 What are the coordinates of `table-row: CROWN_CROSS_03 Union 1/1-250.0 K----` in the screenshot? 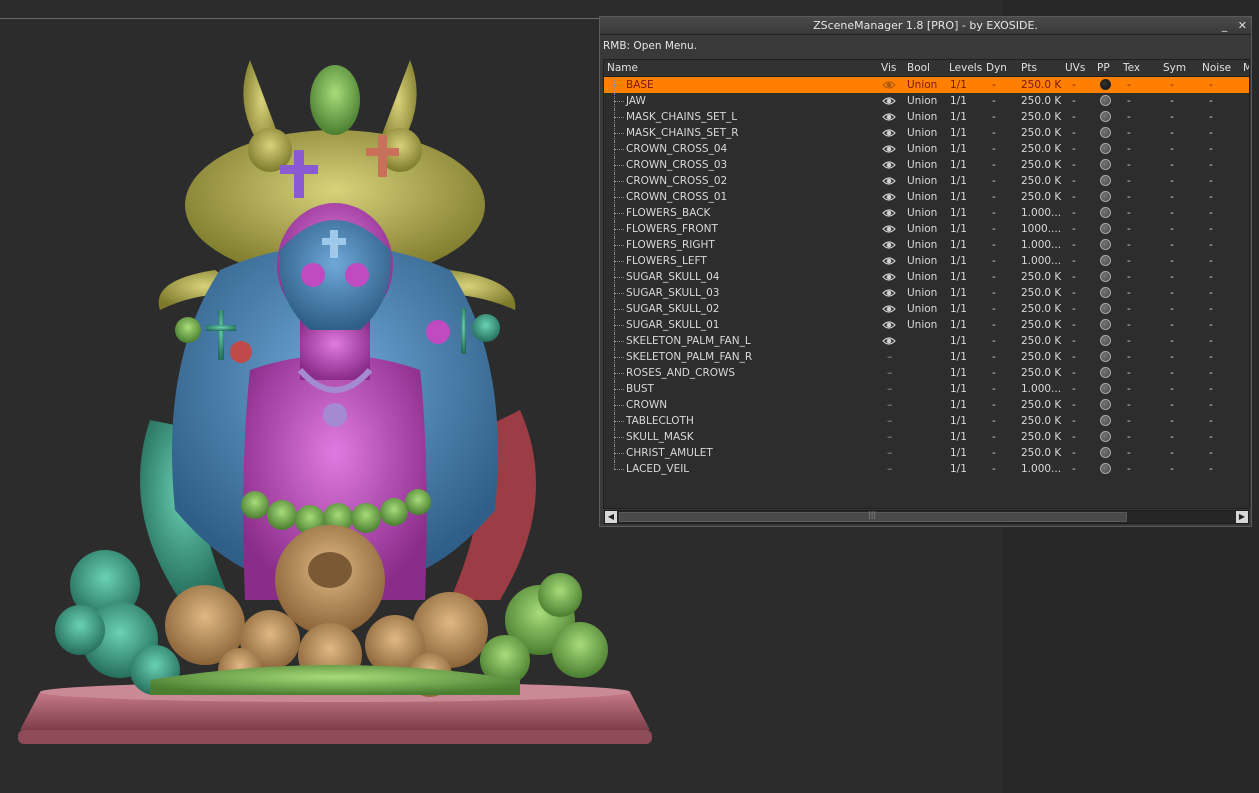 It's located at (926, 165).